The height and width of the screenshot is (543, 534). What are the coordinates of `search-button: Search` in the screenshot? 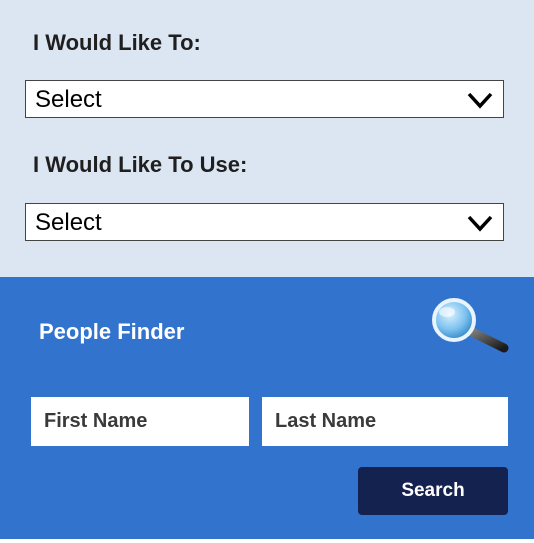 It's located at (433, 491).